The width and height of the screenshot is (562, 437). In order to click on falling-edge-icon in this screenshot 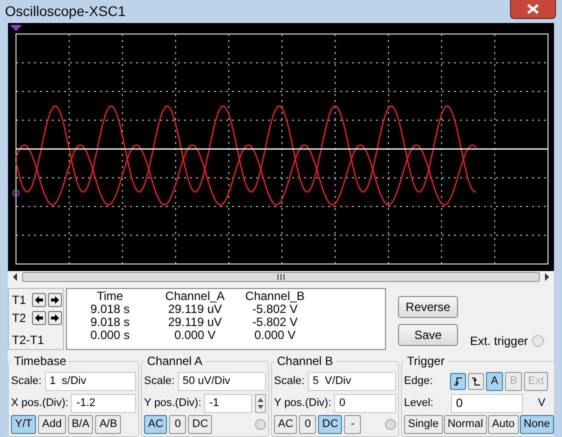, I will do `click(476, 381)`.